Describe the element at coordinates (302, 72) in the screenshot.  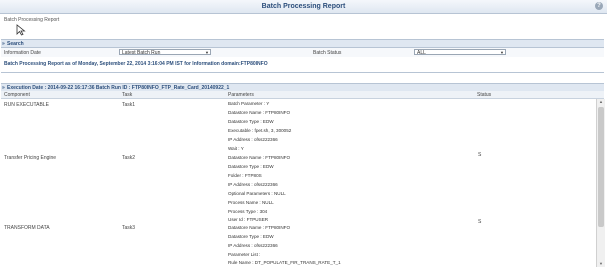
I see `divider` at that location.